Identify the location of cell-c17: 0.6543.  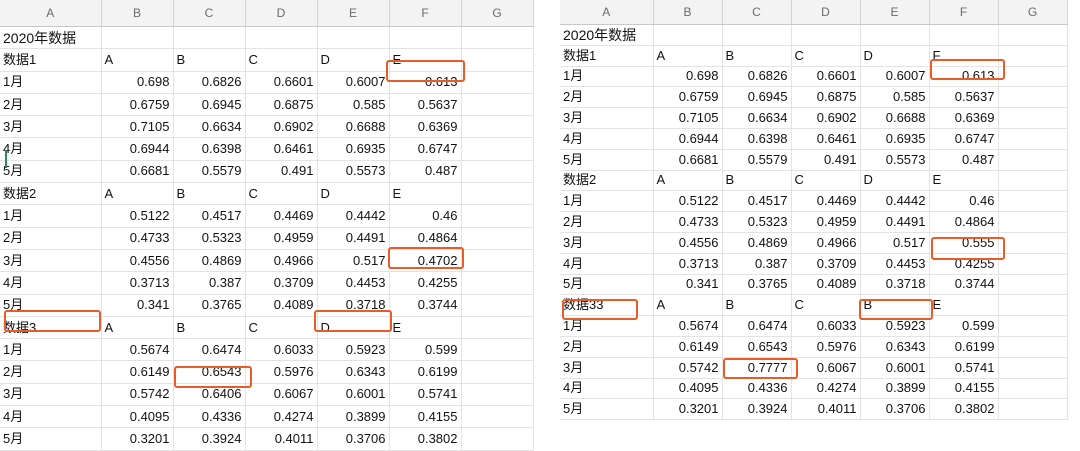
(209, 372).